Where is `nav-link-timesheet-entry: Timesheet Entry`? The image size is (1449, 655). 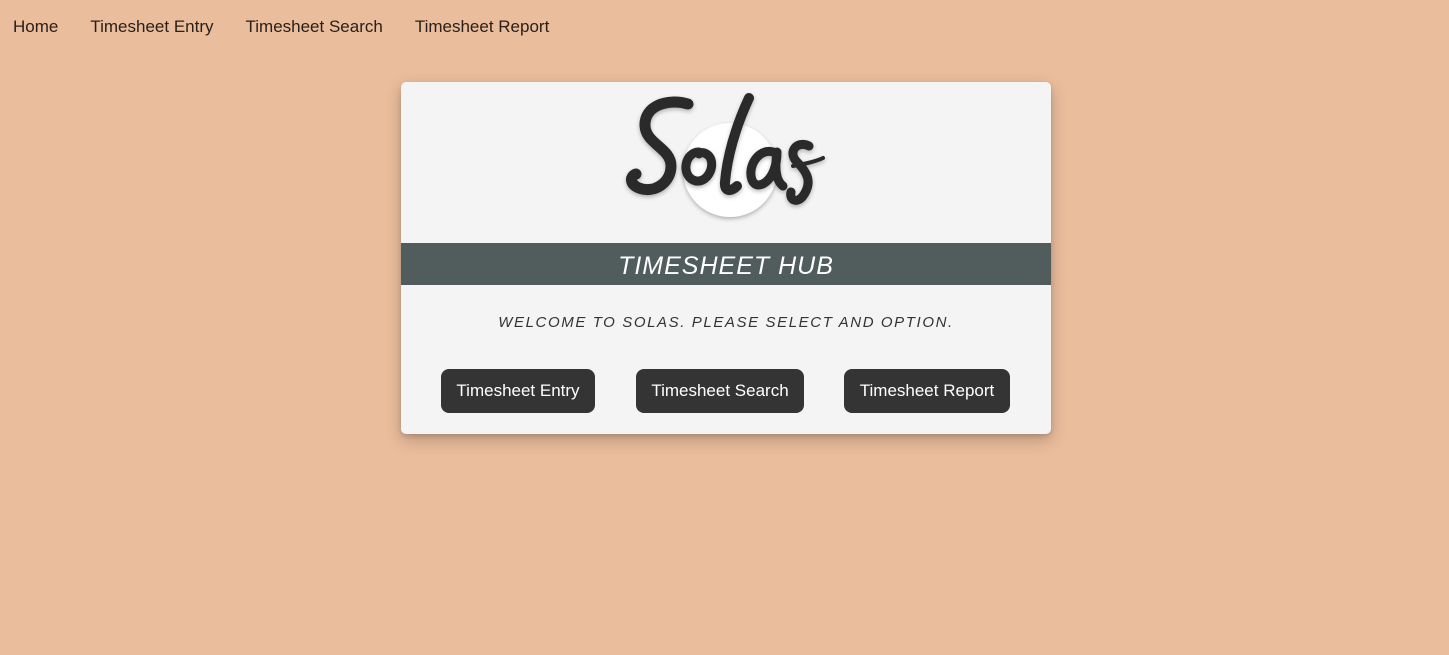 nav-link-timesheet-entry: Timesheet Entry is located at coordinates (151, 27).